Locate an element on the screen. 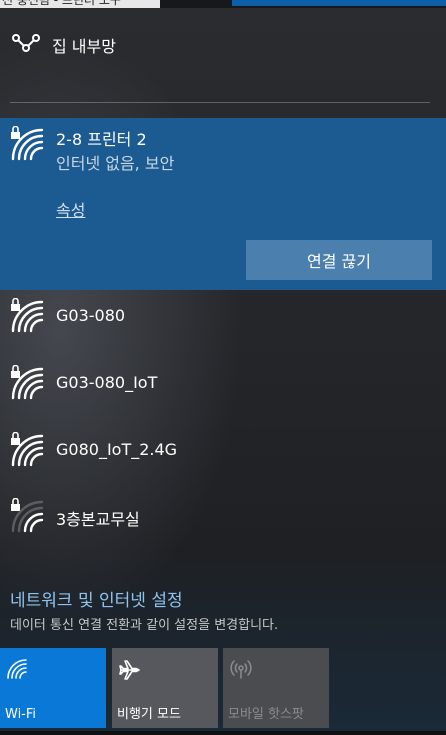 Image resolution: width=446 pixels, height=735 pixels. home-network: 집 내부망 is located at coordinates (63, 45).